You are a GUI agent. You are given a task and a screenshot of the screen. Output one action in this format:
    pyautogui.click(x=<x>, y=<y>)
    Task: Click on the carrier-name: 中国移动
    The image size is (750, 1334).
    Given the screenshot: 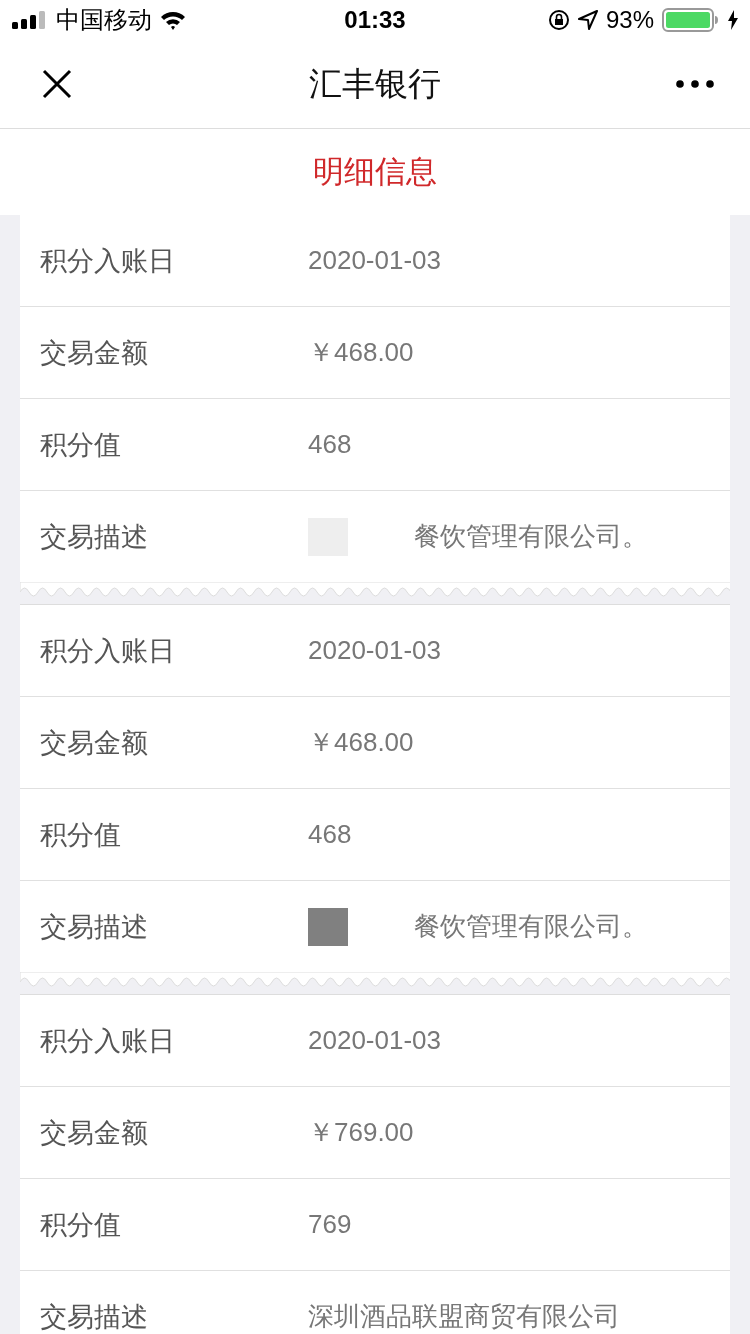 What is the action you would take?
    pyautogui.click(x=104, y=20)
    